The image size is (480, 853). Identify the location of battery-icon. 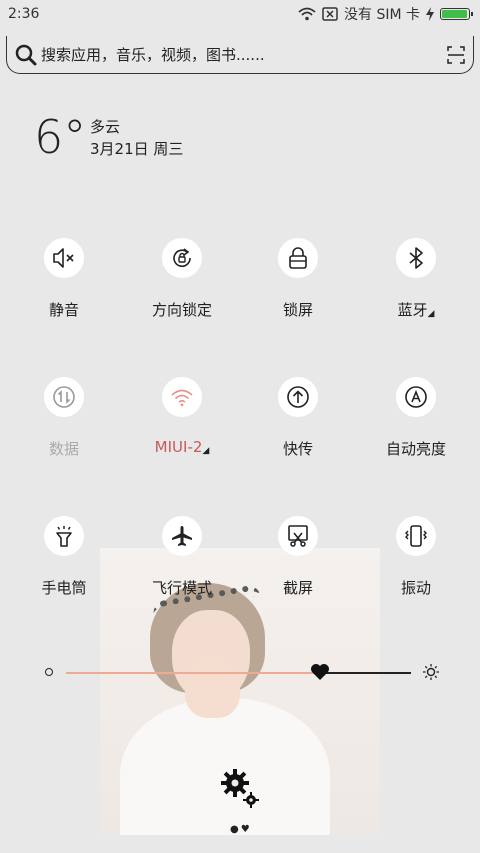
(456, 14).